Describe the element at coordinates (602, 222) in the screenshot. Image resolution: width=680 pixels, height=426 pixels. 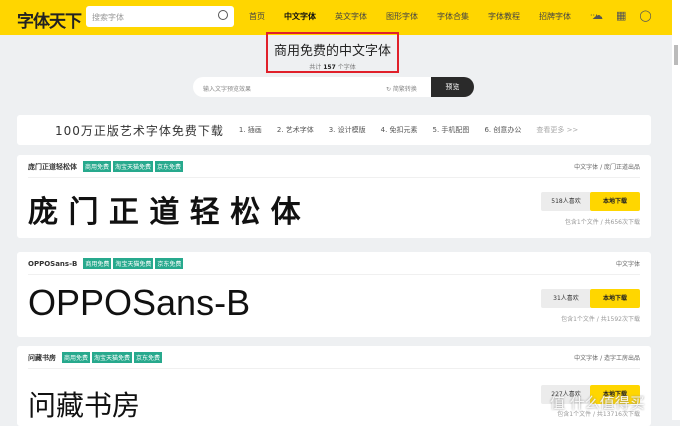
I see `file-info: 包含1个文件 / 共656次下载` at that location.